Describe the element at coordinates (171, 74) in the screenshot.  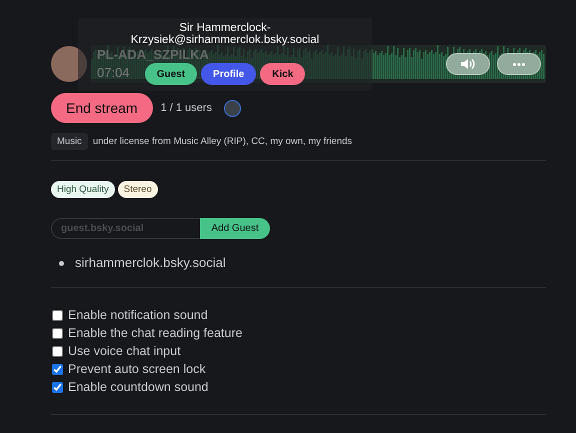
I see `guest-button: Guest` at that location.